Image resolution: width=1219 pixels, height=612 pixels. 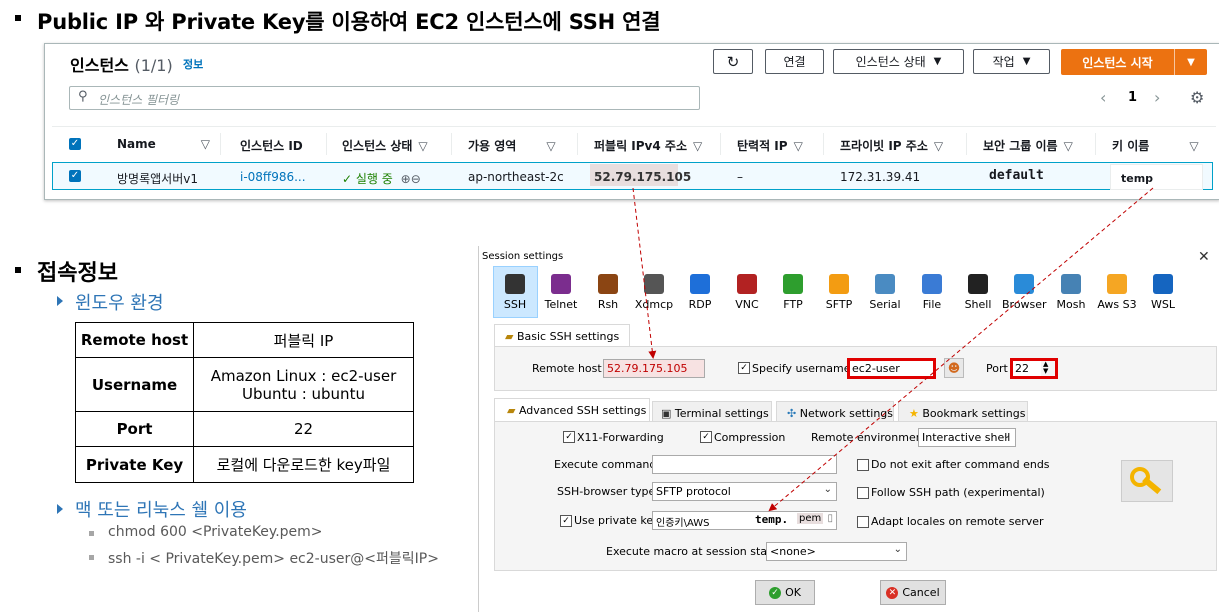 What do you see at coordinates (644, 273) in the screenshot?
I see `arrow-public-ip` at bounding box center [644, 273].